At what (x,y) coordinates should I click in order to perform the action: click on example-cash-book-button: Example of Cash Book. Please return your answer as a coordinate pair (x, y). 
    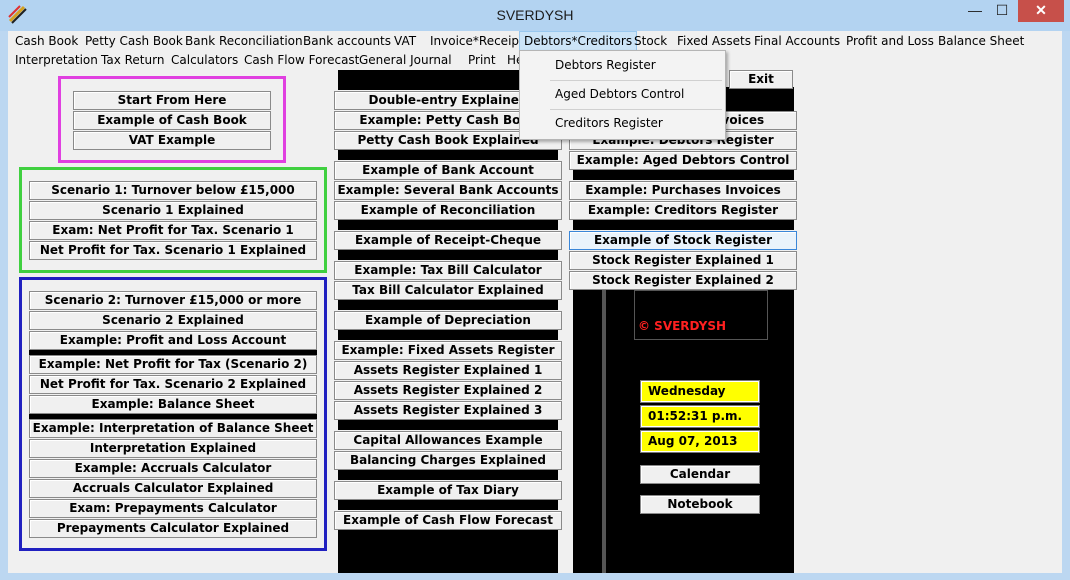
    Looking at the image, I should click on (172, 120).